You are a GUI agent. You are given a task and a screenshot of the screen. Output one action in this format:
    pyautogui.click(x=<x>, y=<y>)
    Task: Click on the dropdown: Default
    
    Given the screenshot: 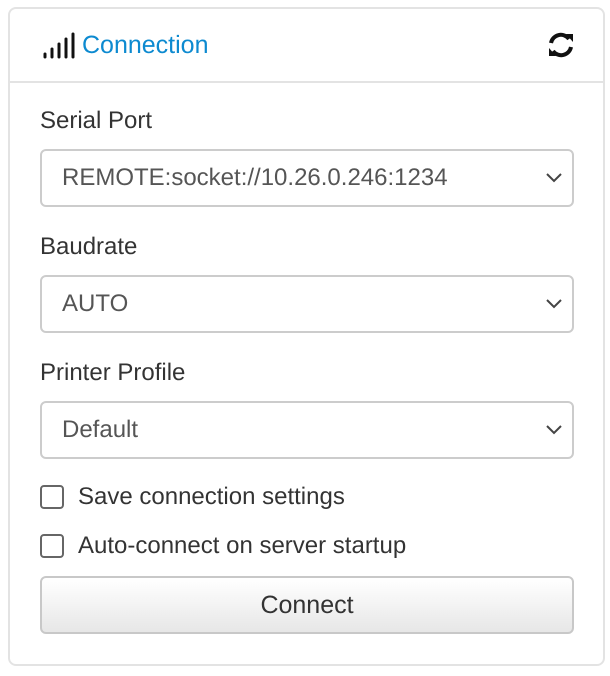 What is the action you would take?
    pyautogui.click(x=307, y=430)
    